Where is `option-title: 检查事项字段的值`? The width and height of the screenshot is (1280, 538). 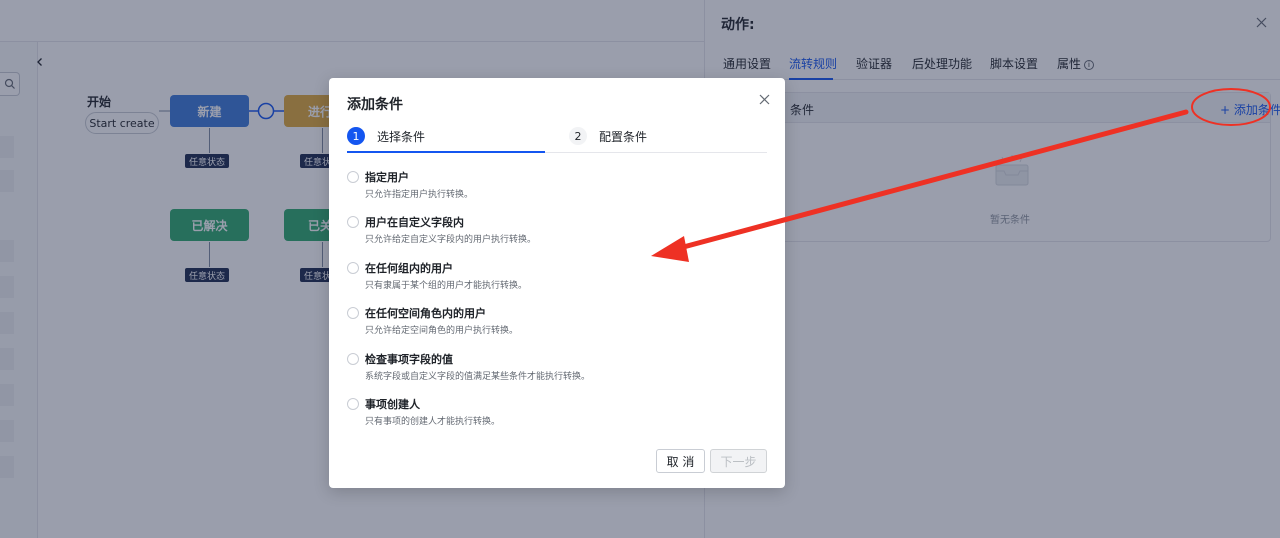 option-title: 检查事项字段的值 is located at coordinates (409, 359).